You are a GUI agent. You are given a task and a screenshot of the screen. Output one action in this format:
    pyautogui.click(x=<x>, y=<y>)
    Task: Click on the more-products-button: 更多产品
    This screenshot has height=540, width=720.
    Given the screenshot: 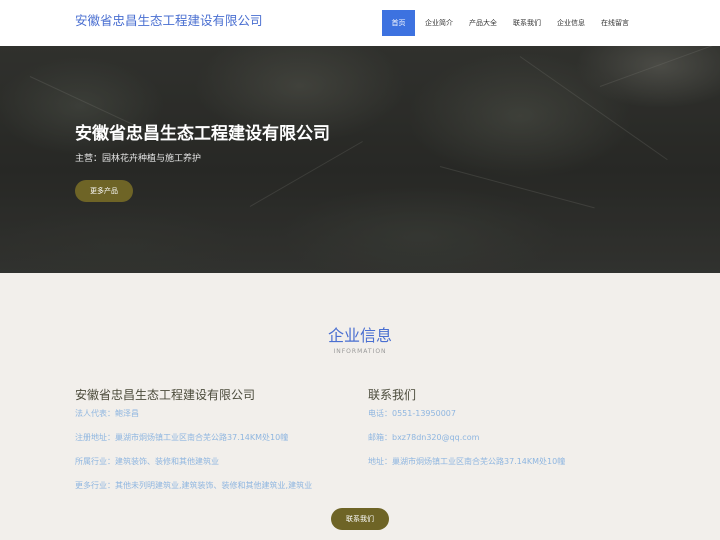 What is the action you would take?
    pyautogui.click(x=104, y=191)
    